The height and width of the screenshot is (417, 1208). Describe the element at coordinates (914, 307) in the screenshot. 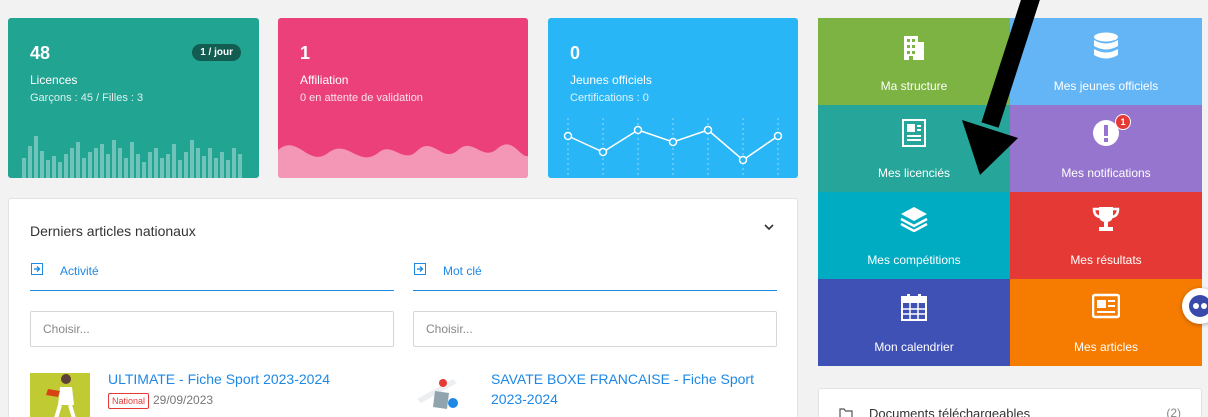

I see `calendar-icon` at that location.